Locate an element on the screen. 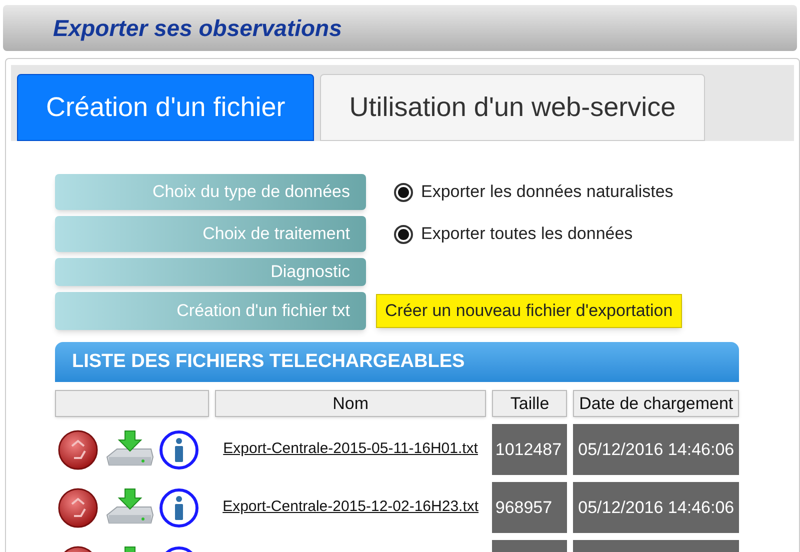  radio-label: Exporter les données naturalistes is located at coordinates (547, 192).